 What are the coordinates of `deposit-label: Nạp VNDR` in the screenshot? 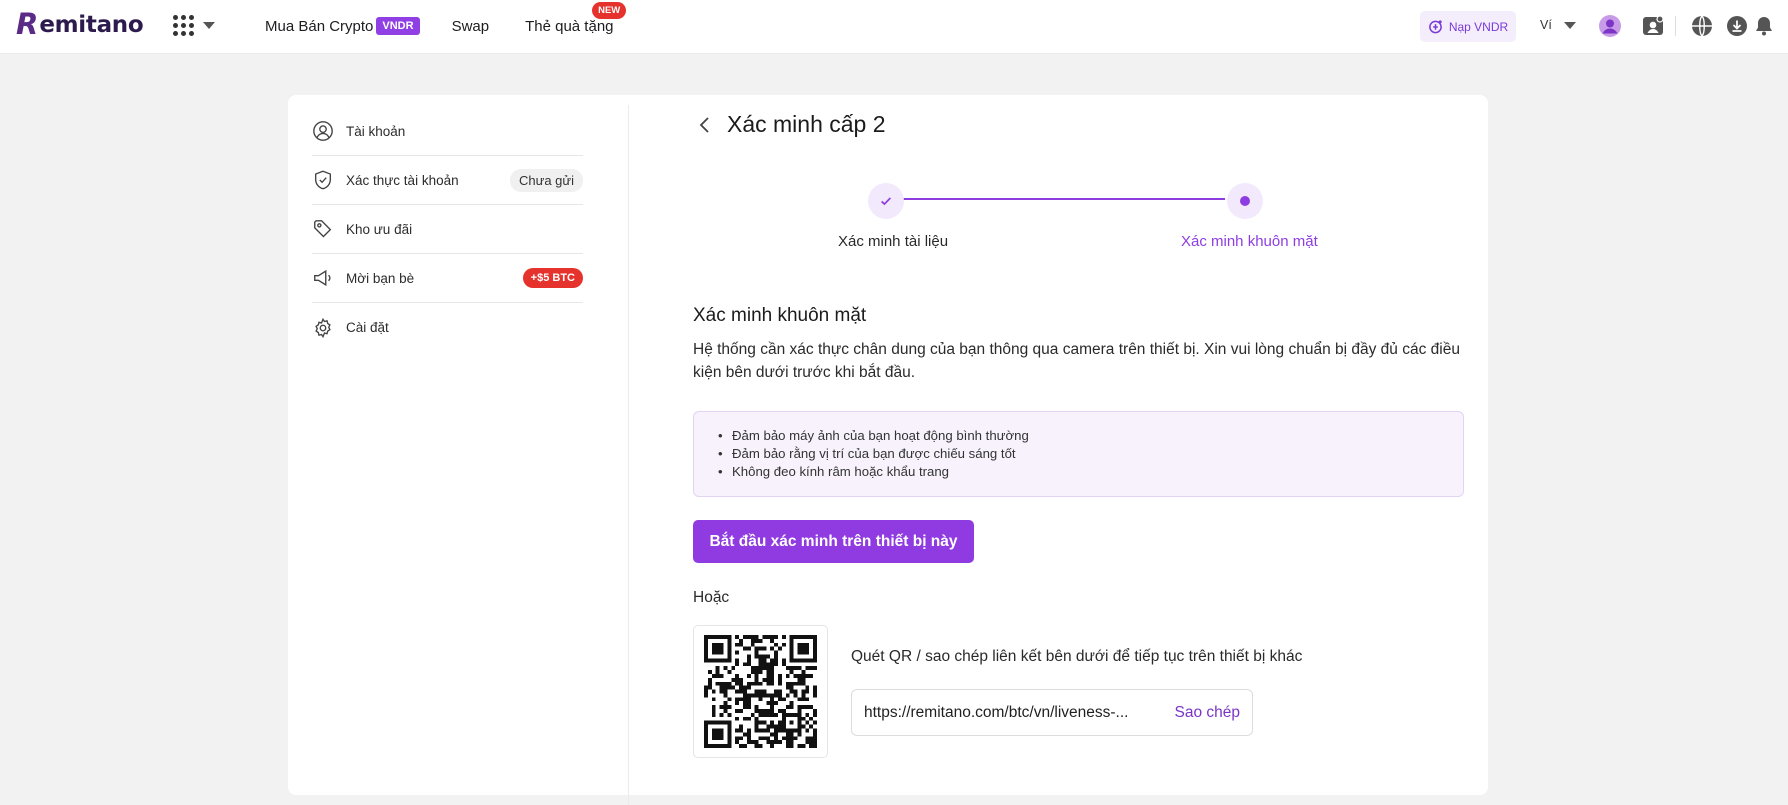 It's located at (1478, 26).